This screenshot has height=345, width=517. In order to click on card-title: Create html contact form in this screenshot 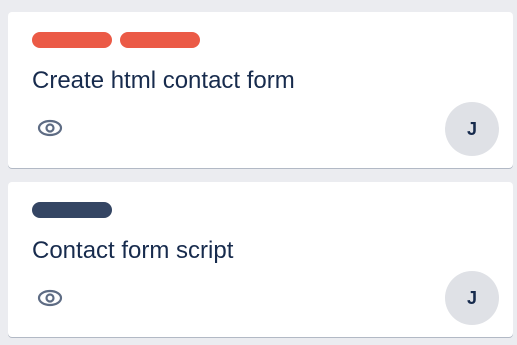, I will do `click(163, 80)`.